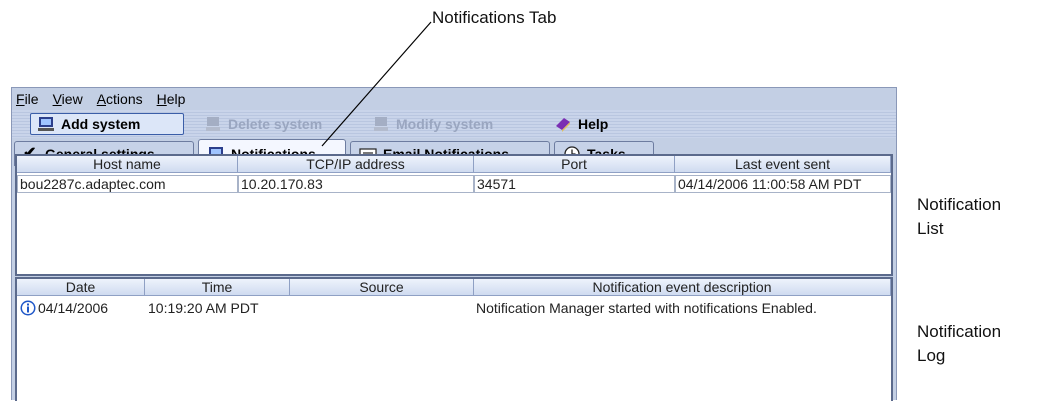  What do you see at coordinates (494, 17) in the screenshot?
I see `callout-notifications-tab: Notifications Tab` at bounding box center [494, 17].